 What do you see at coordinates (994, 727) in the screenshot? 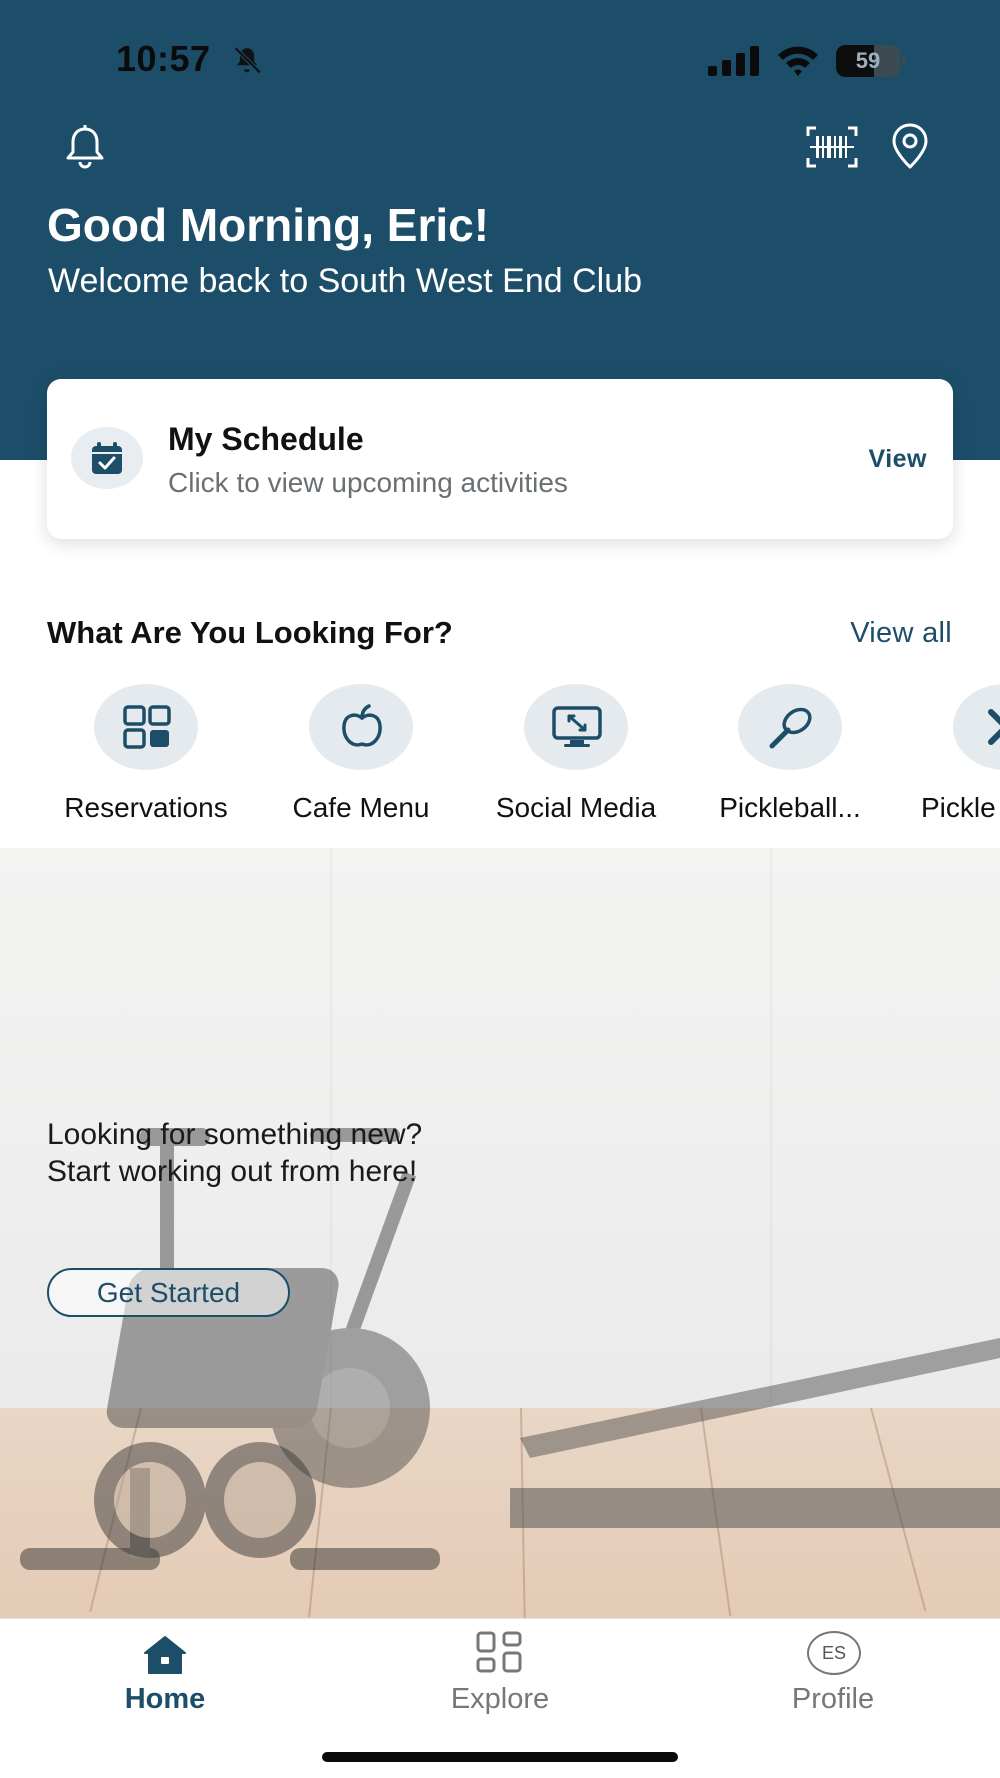
I see `crossed-paddles-icon` at bounding box center [994, 727].